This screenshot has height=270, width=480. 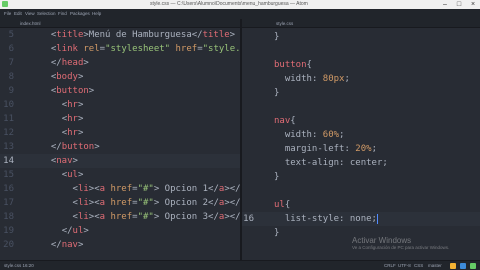 What do you see at coordinates (120, 63) in the screenshot?
I see `code-line: 7 </head>` at bounding box center [120, 63].